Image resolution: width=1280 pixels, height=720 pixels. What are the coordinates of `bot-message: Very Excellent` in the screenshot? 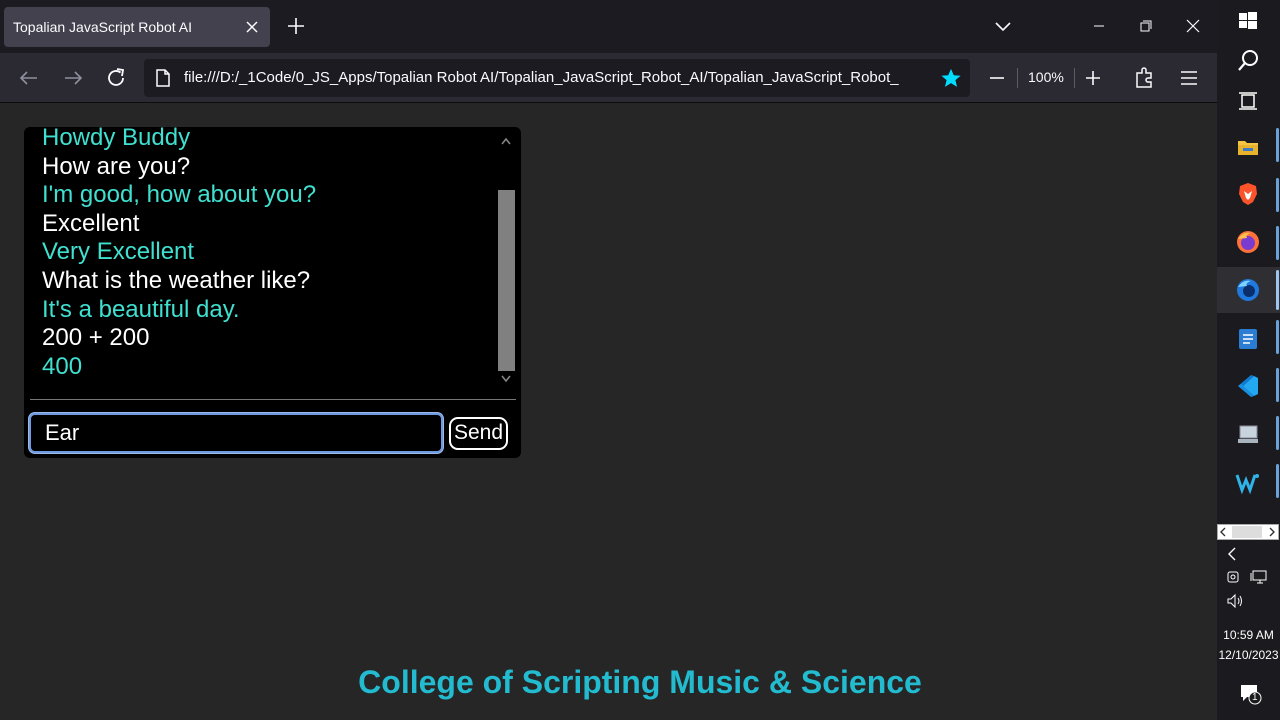 It's located at (118, 252).